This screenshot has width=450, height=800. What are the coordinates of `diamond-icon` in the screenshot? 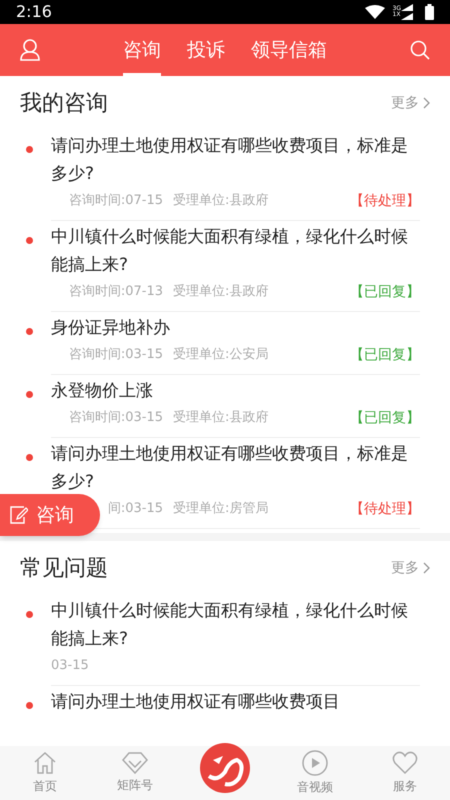 It's located at (135, 763).